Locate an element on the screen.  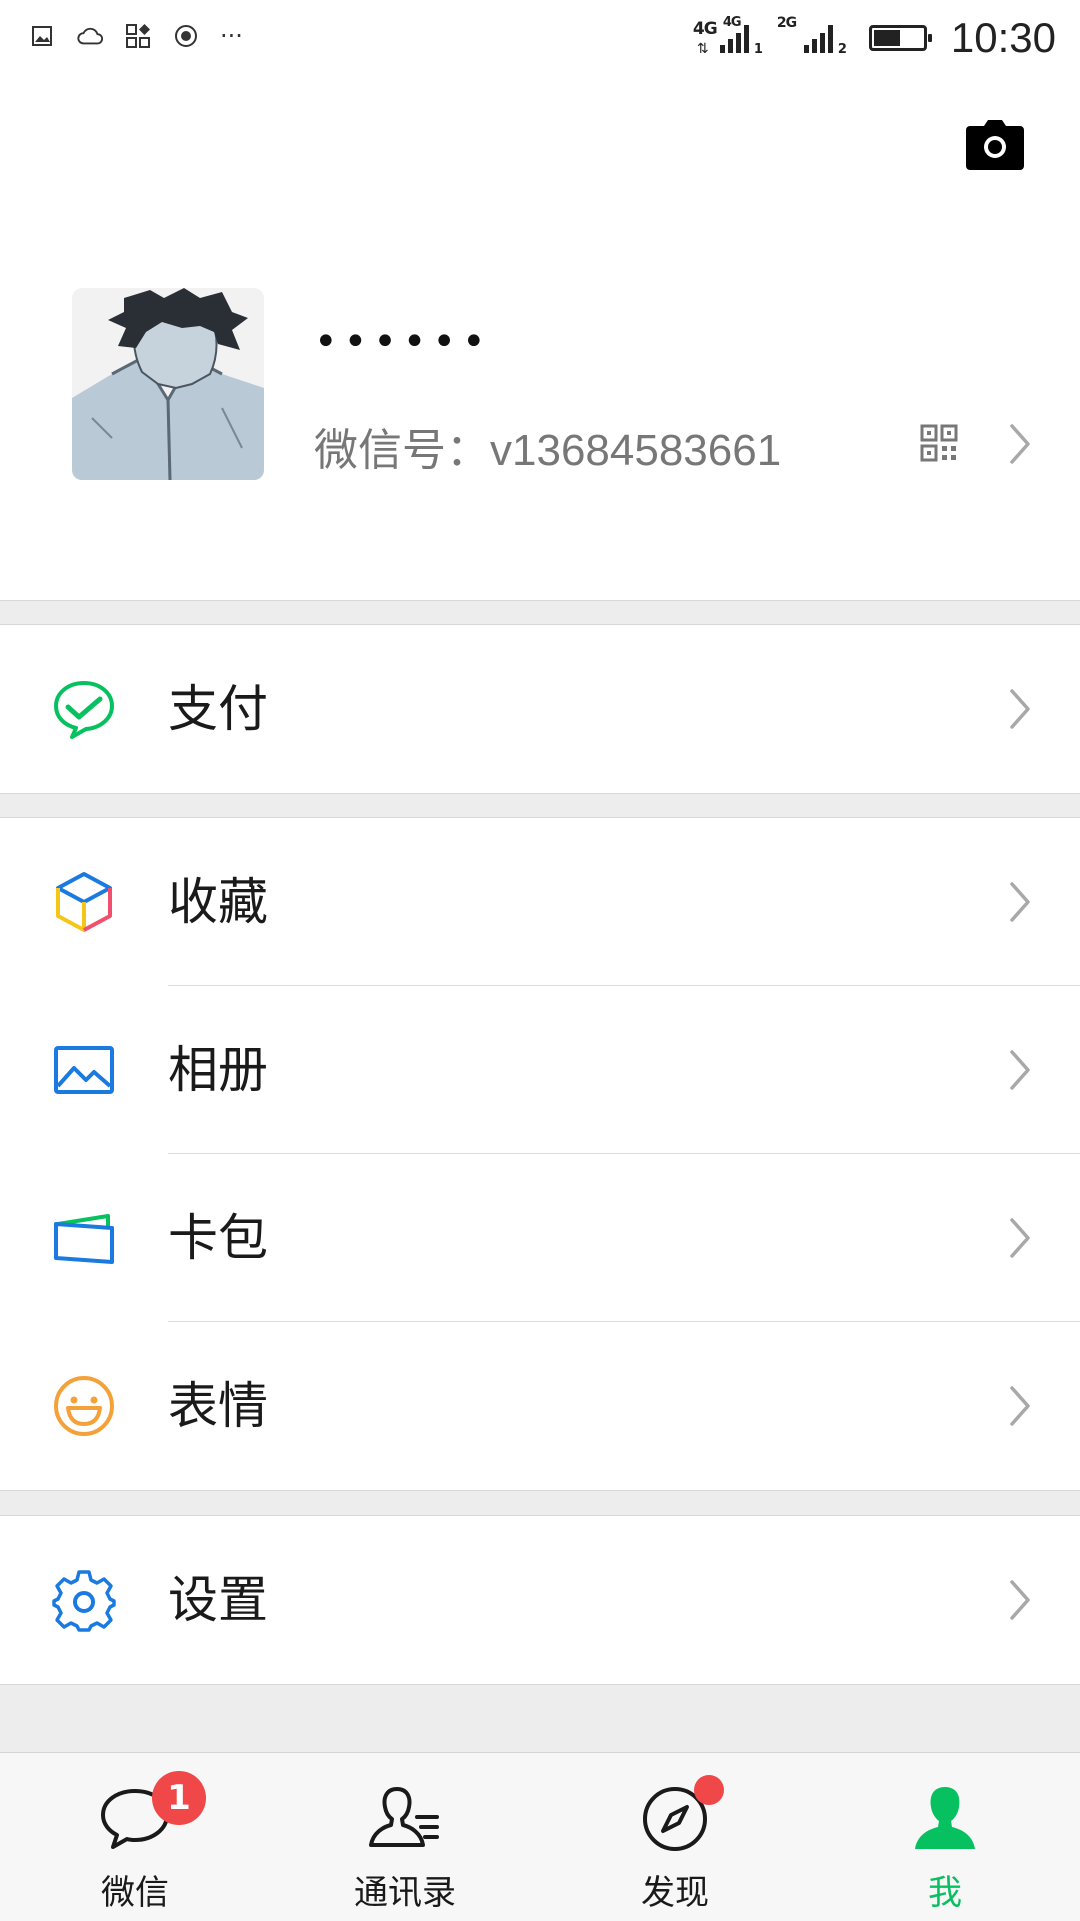
avatar is located at coordinates (168, 384).